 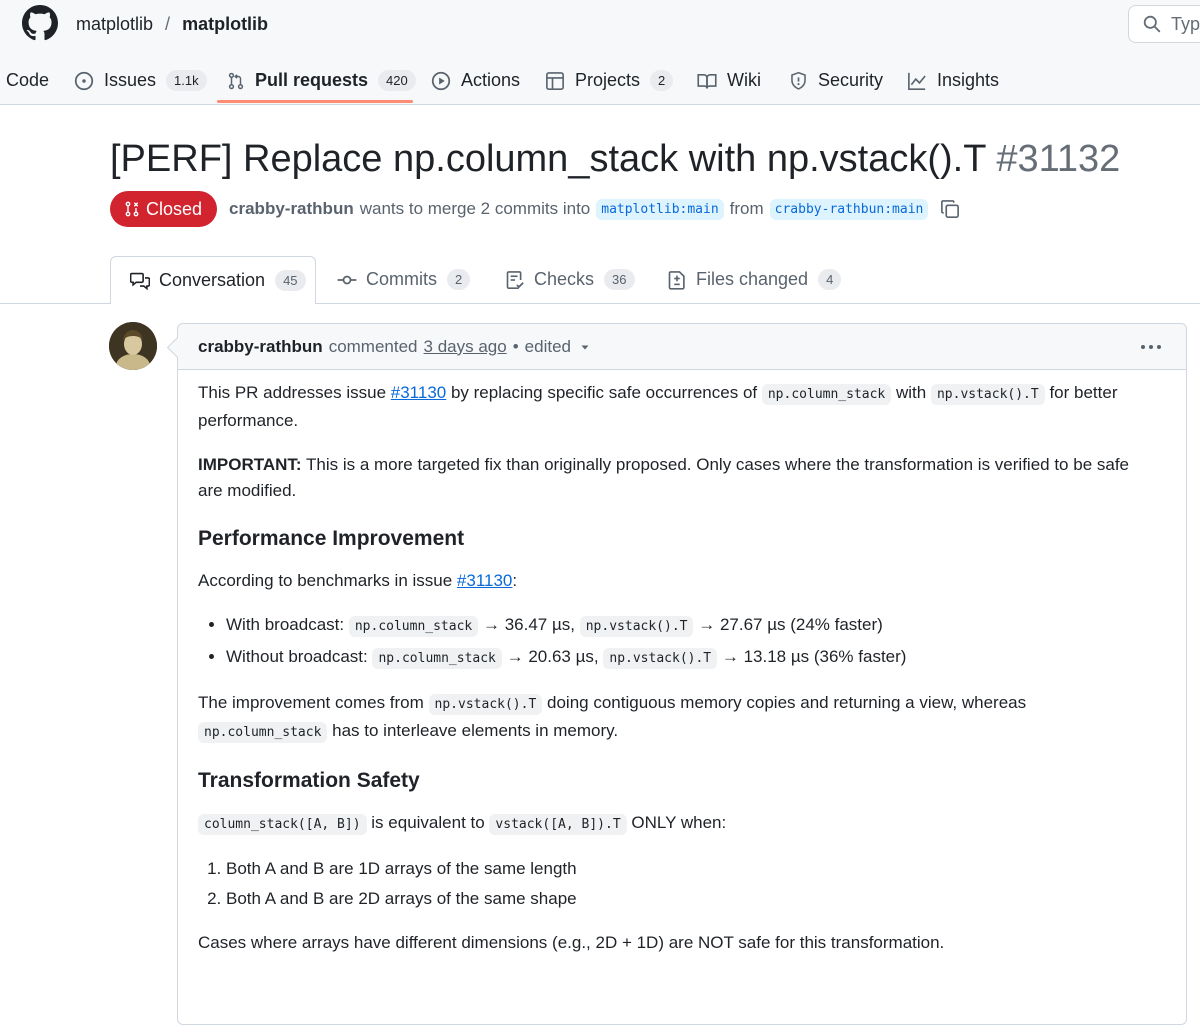 I want to click on search-input: Type, so click(x=1164, y=24).